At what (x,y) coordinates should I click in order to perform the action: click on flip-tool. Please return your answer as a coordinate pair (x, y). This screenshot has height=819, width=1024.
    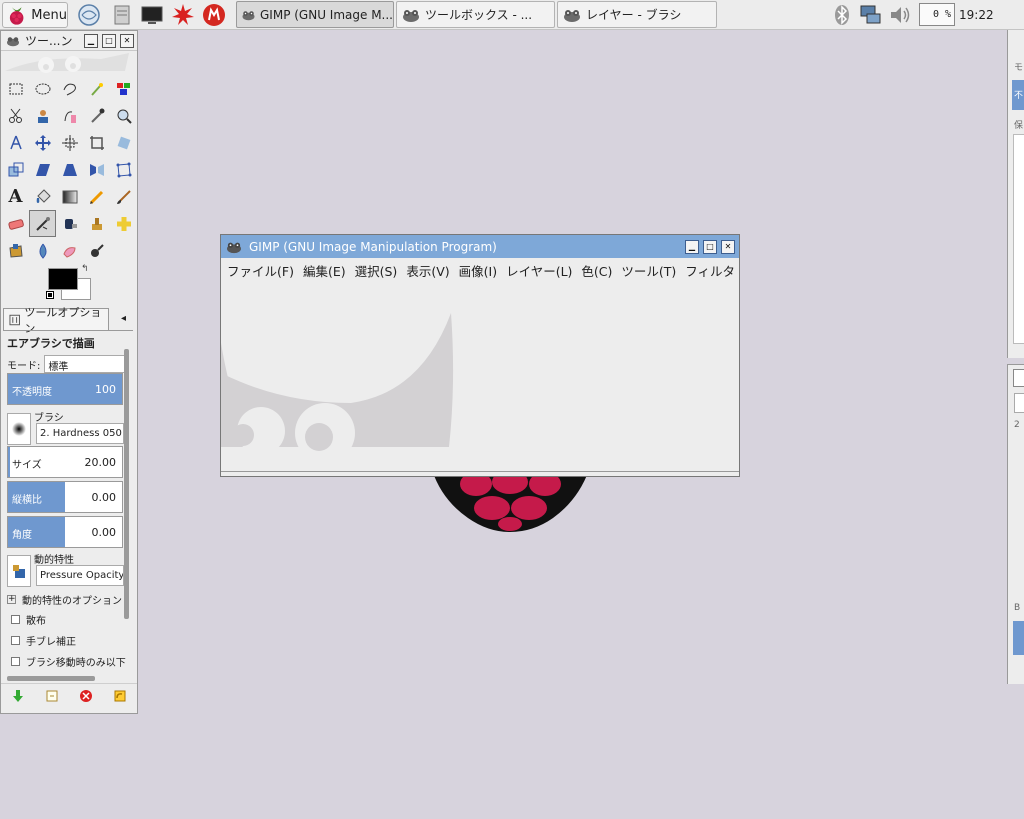
    Looking at the image, I should click on (96, 169).